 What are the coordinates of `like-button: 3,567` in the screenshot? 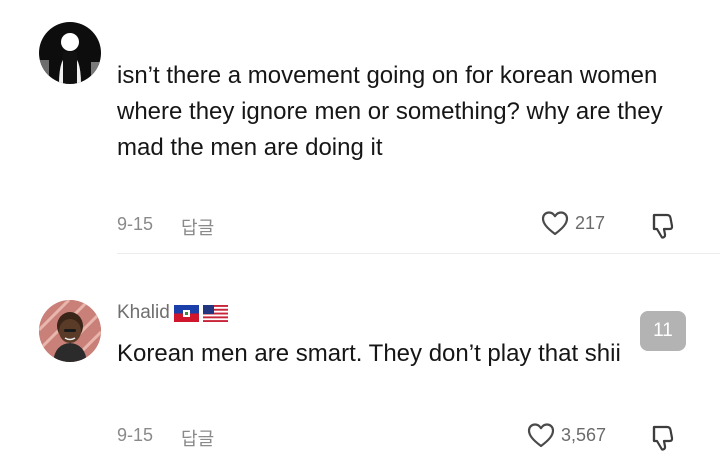 It's located at (566, 435).